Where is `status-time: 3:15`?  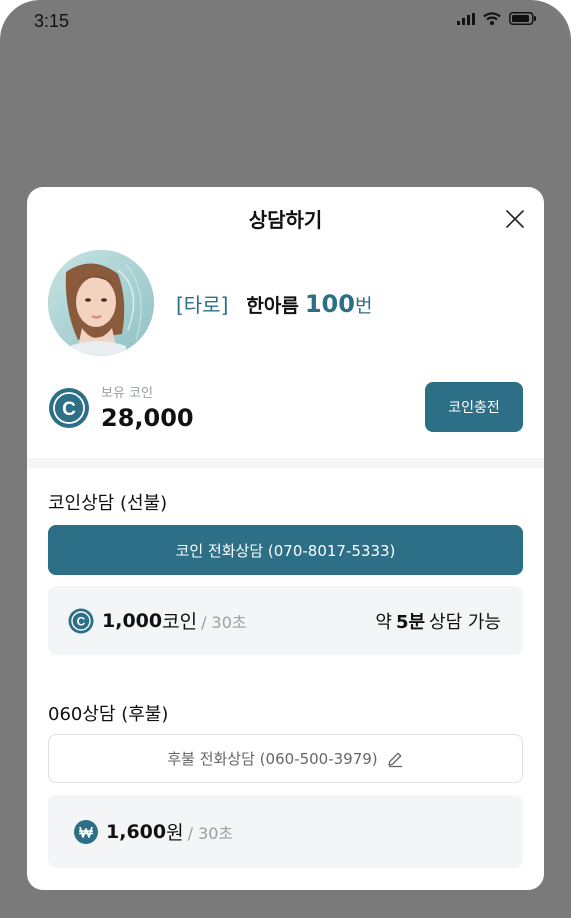
status-time: 3:15 is located at coordinates (52, 21).